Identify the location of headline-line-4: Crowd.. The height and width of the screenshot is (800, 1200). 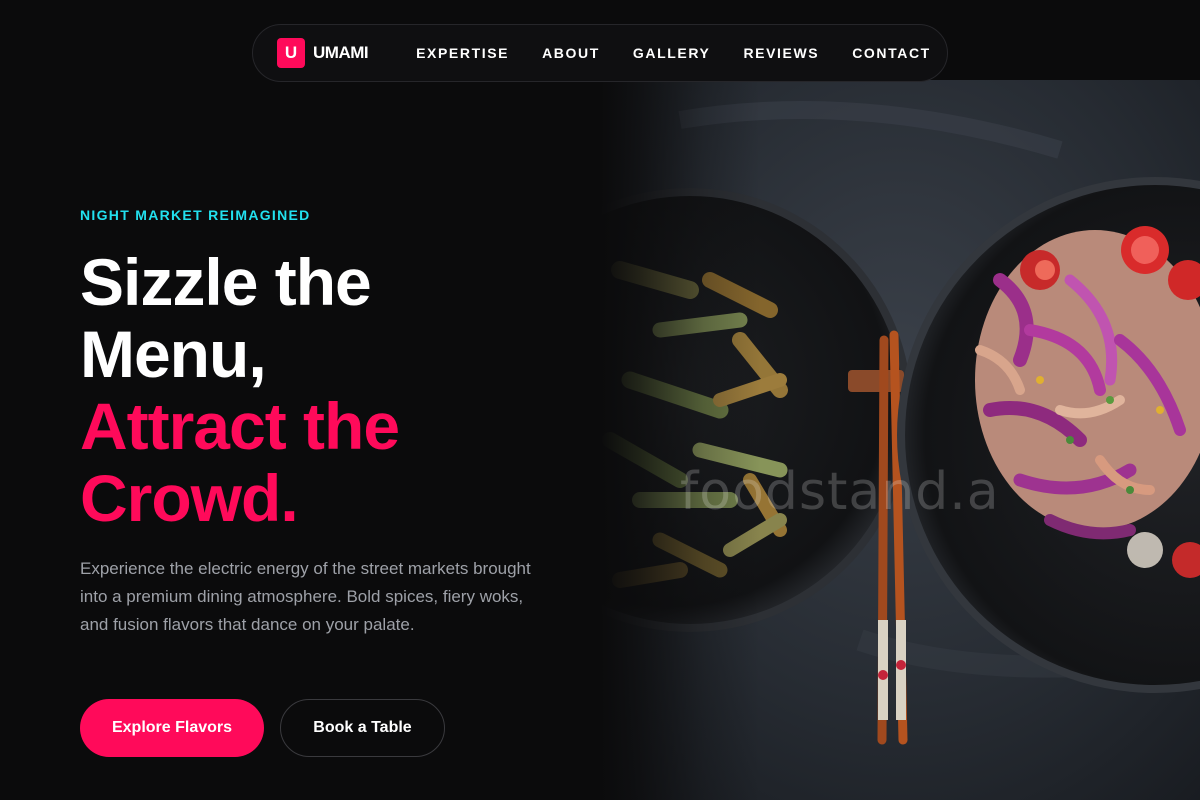
(189, 498).